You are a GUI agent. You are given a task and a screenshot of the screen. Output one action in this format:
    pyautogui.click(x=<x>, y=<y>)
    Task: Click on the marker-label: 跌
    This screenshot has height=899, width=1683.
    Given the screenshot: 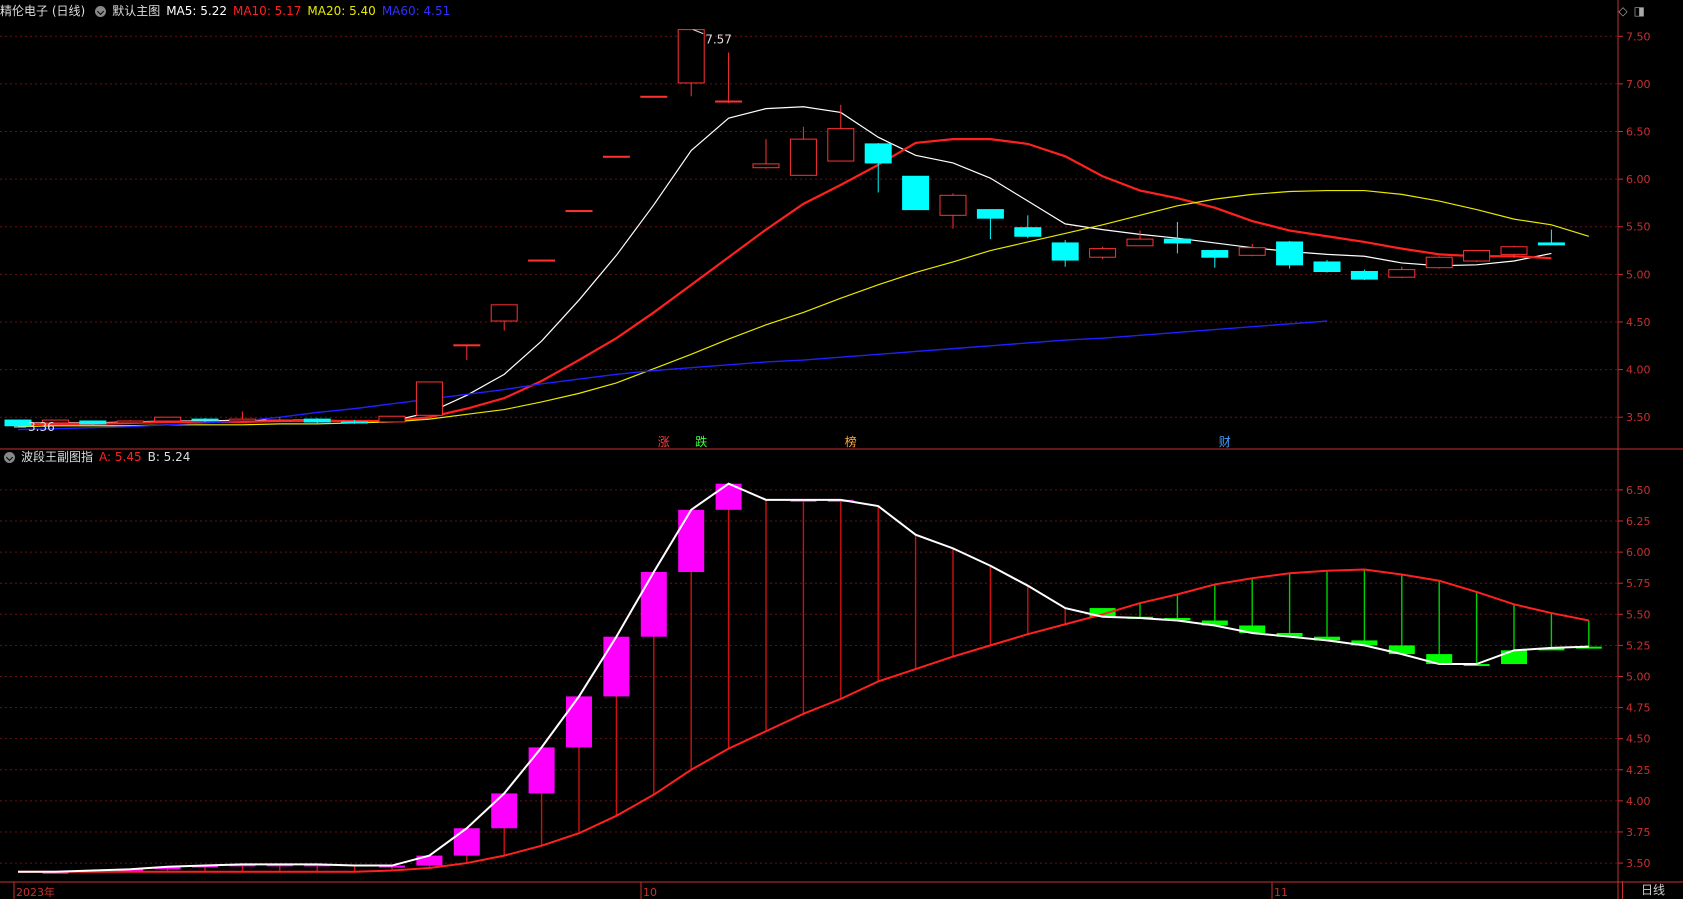 What is the action you would take?
    pyautogui.click(x=701, y=441)
    